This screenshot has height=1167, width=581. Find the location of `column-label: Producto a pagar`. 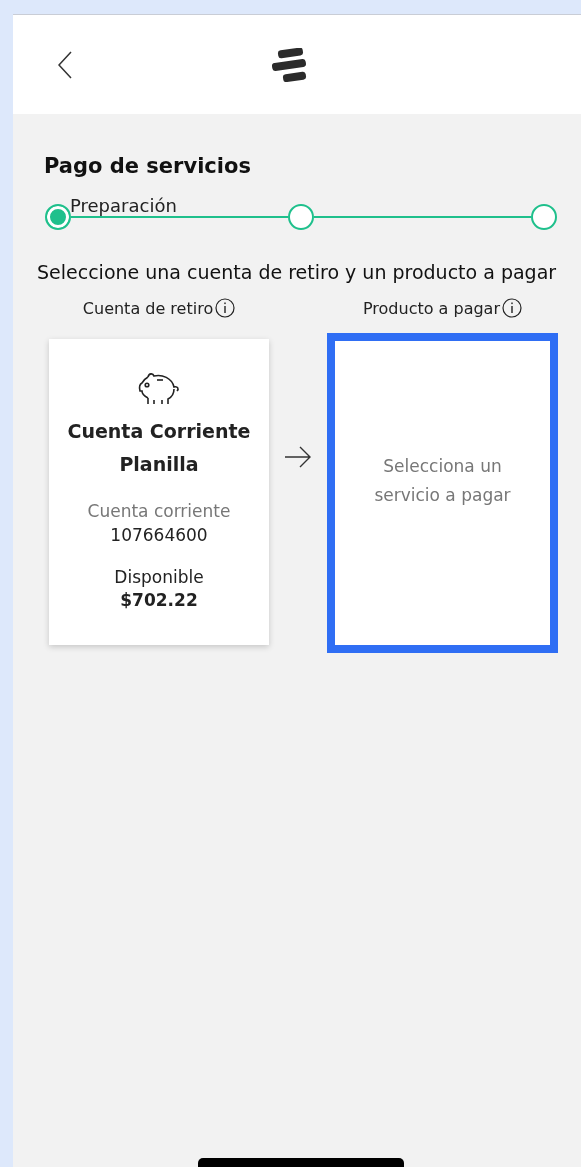

column-label: Producto a pagar is located at coordinates (431, 308).